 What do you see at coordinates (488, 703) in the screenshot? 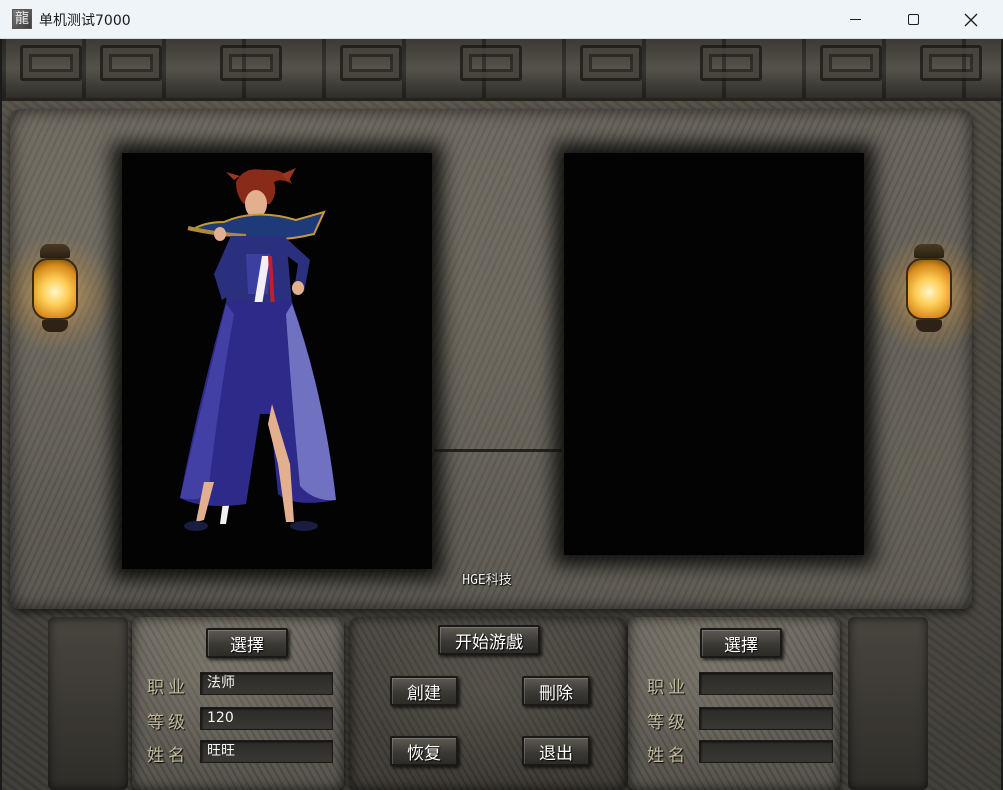
I see `action-panel: 开始游戲 創建 刪除 恢复 退出` at bounding box center [488, 703].